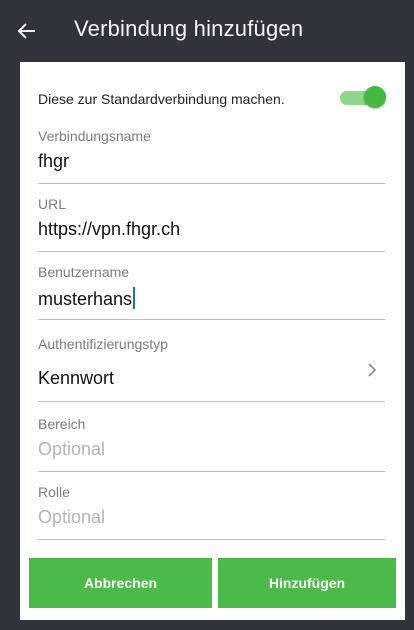  What do you see at coordinates (211, 369) in the screenshot?
I see `auth-type-field: Authentifizierungstyp Kennwort` at bounding box center [211, 369].